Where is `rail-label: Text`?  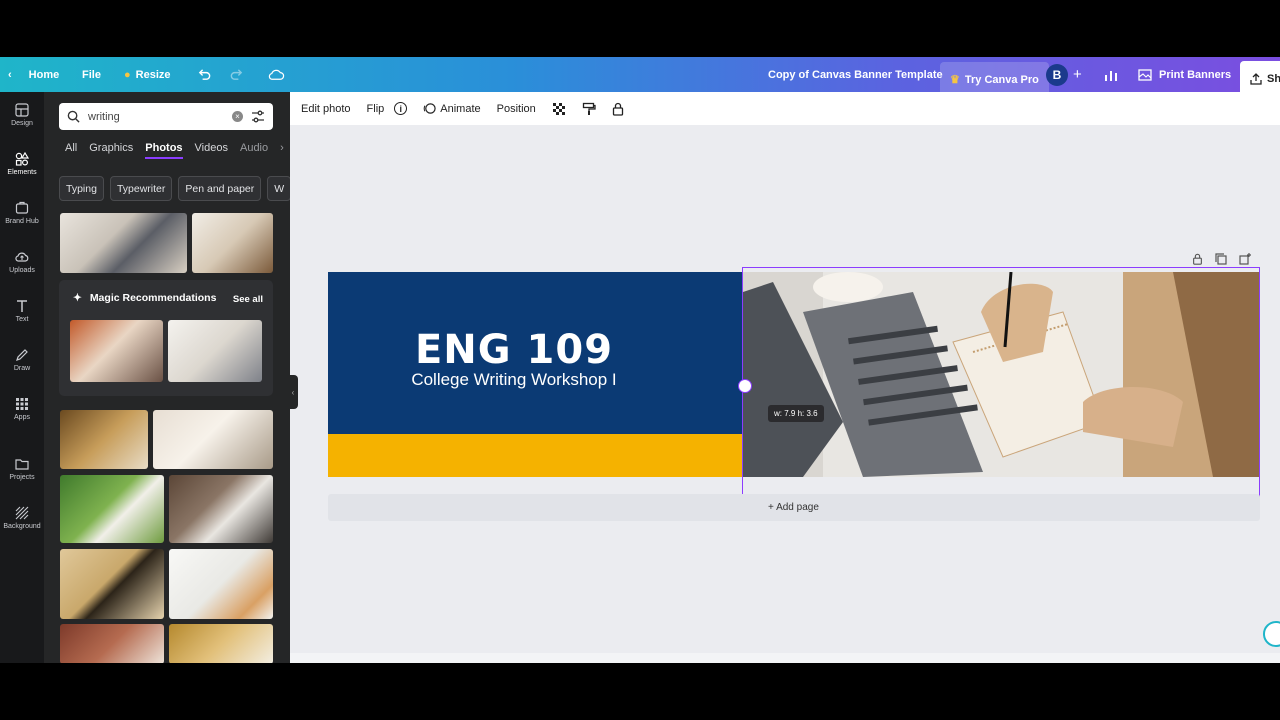
rail-label: Text is located at coordinates (22, 319).